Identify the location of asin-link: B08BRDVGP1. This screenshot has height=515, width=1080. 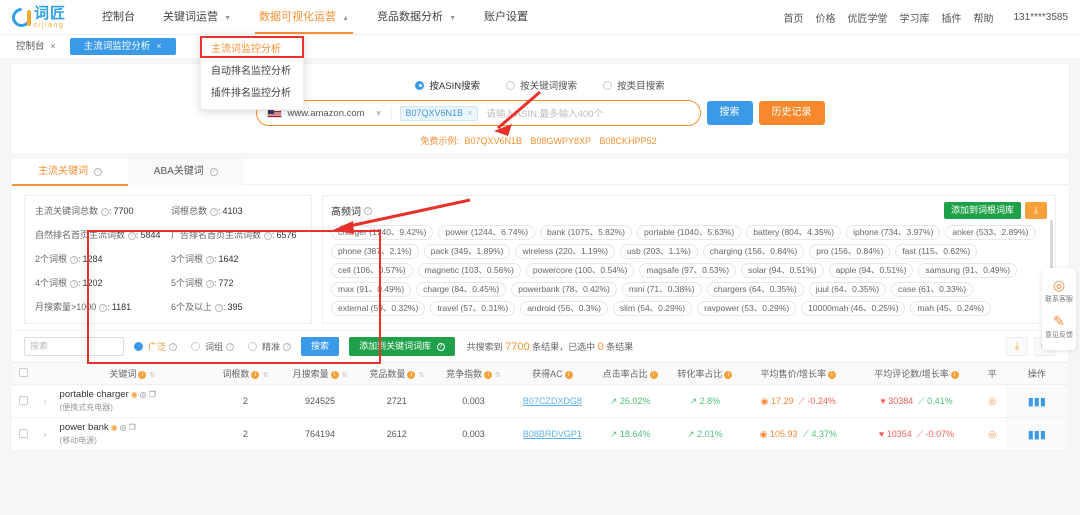
(552, 434).